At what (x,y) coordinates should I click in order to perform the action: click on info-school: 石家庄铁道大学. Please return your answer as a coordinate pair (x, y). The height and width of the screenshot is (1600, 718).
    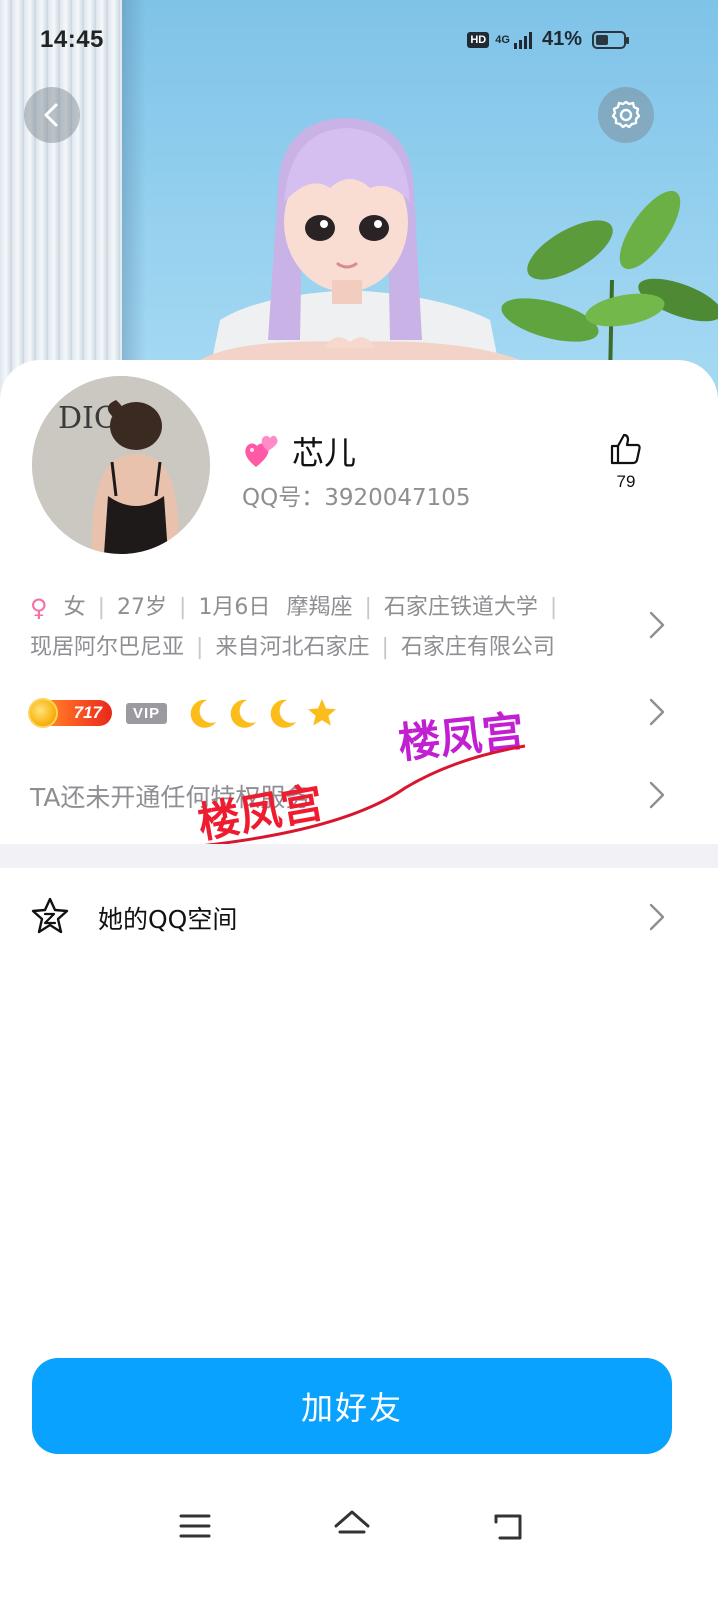
    Looking at the image, I should click on (460, 607).